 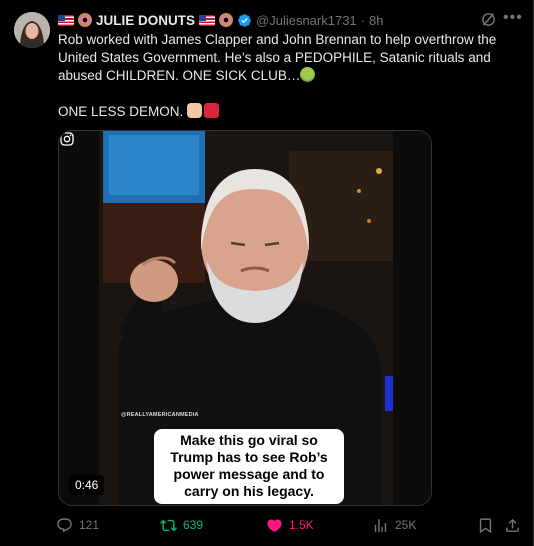 What do you see at coordinates (394, 525) in the screenshot?
I see `views-button: 25K` at bounding box center [394, 525].